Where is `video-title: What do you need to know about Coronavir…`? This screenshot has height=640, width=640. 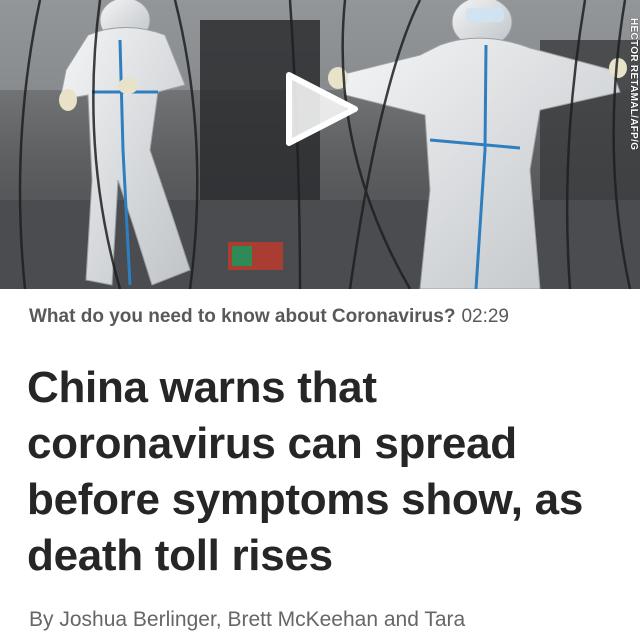
video-title: What do you need to know about Coronavir… is located at coordinates (242, 316).